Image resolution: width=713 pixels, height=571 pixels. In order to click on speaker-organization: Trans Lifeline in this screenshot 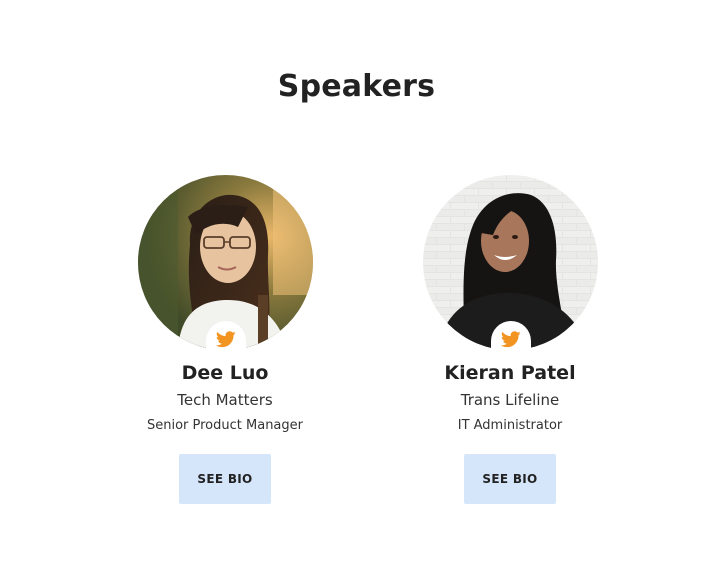, I will do `click(510, 400)`.